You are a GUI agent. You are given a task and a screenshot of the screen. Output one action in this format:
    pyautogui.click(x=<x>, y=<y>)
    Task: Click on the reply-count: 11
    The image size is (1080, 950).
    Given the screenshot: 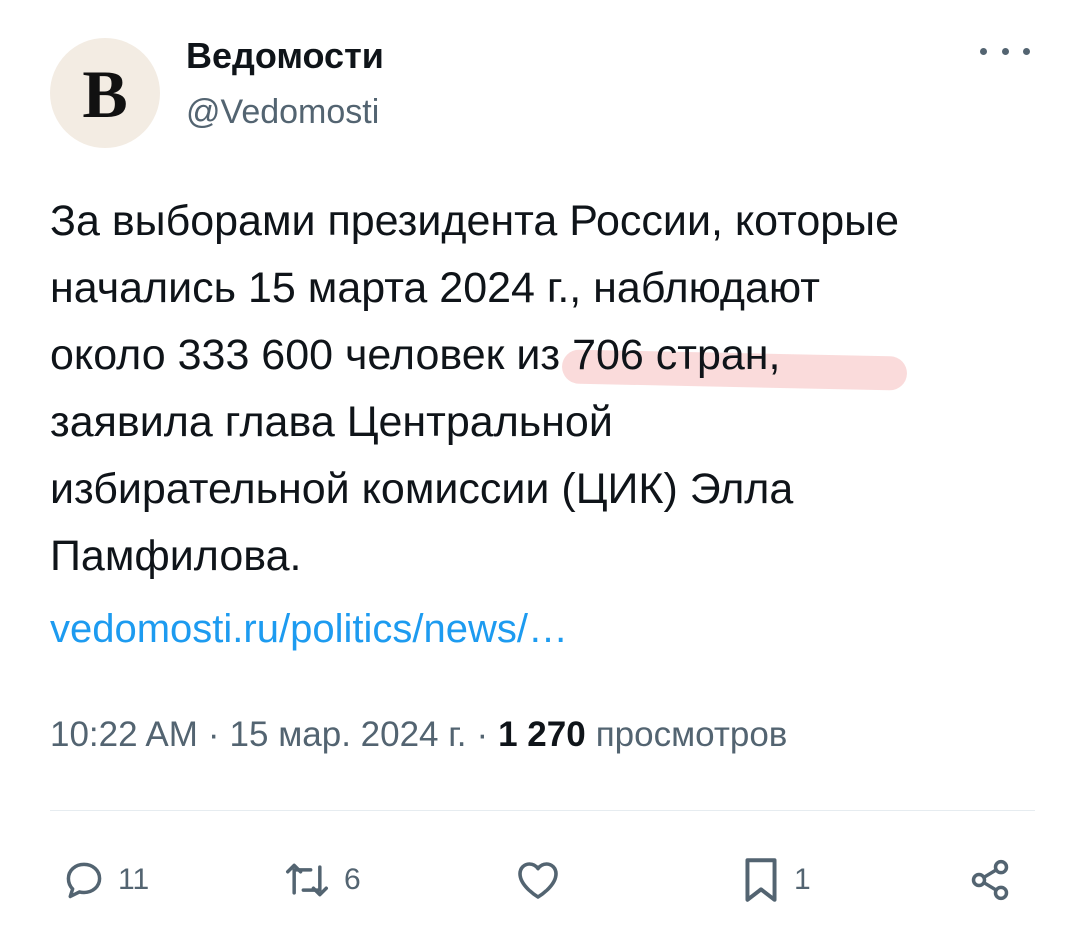 What is the action you would take?
    pyautogui.click(x=134, y=879)
    